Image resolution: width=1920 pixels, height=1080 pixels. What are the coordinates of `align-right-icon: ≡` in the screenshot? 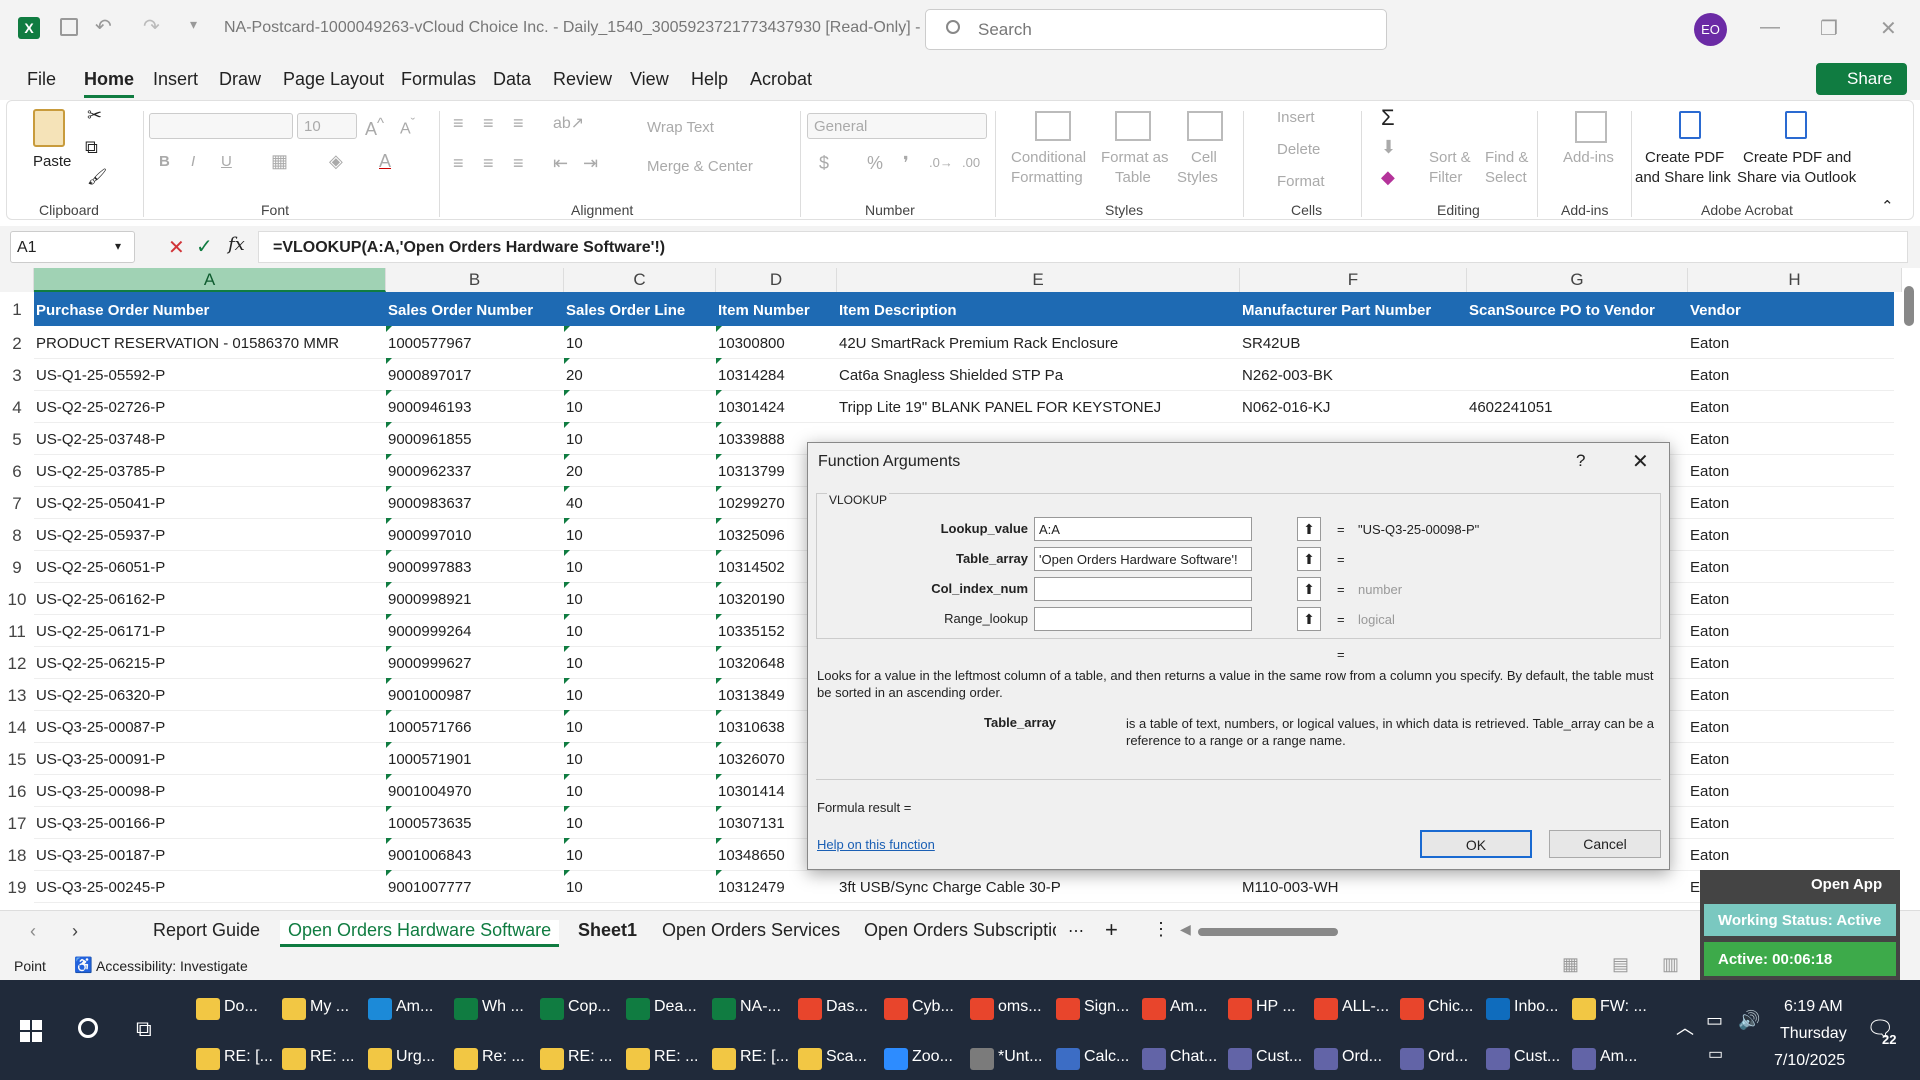 It's located at (518, 163).